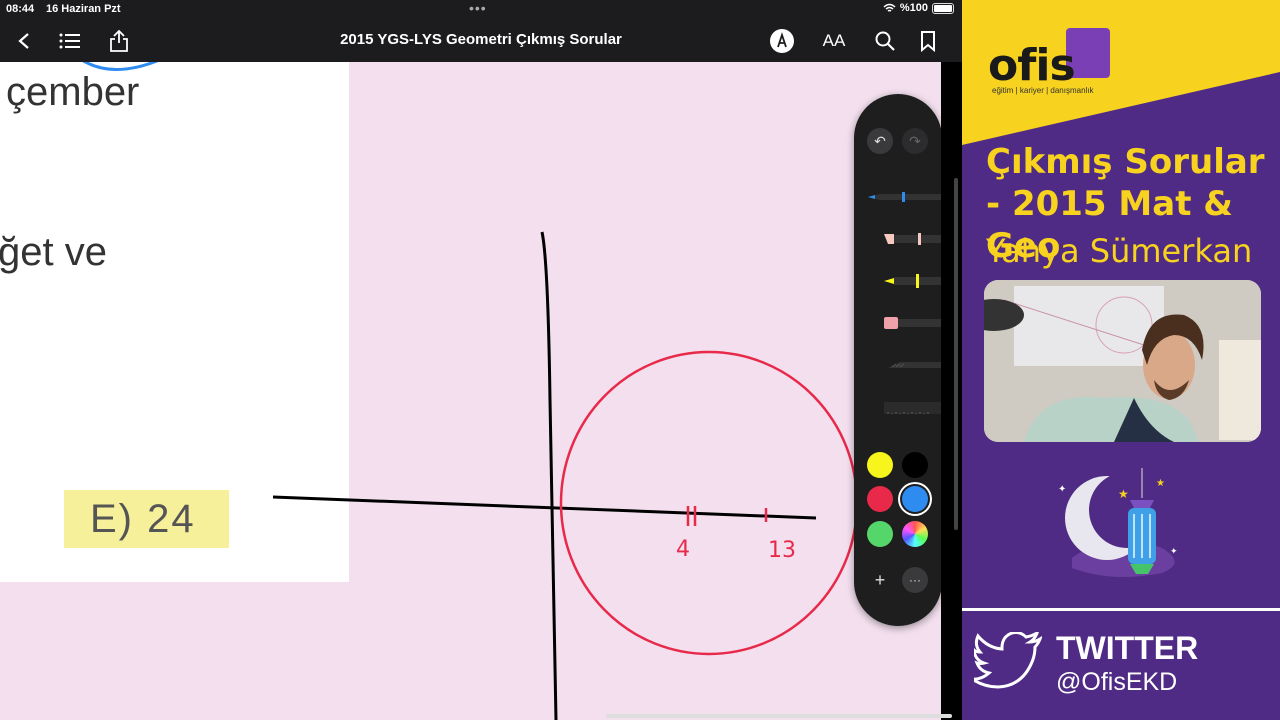 The image size is (1280, 720). What do you see at coordinates (1118, 522) in the screenshot?
I see `ramadan-lantern-illustration: ★ ★ ✦ ✦` at bounding box center [1118, 522].